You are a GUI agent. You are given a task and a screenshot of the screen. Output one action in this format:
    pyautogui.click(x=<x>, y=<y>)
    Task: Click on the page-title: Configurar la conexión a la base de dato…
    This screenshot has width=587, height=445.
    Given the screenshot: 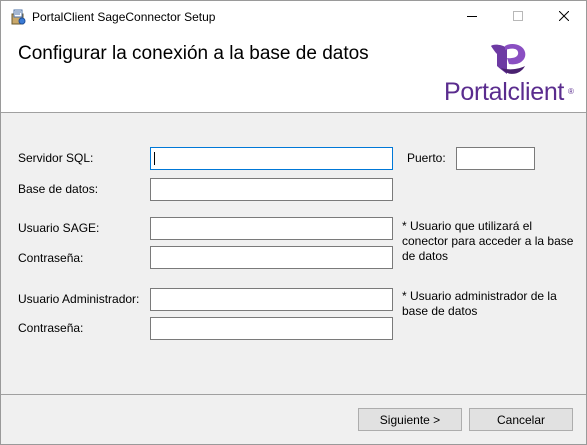 What is the action you would take?
    pyautogui.click(x=193, y=53)
    